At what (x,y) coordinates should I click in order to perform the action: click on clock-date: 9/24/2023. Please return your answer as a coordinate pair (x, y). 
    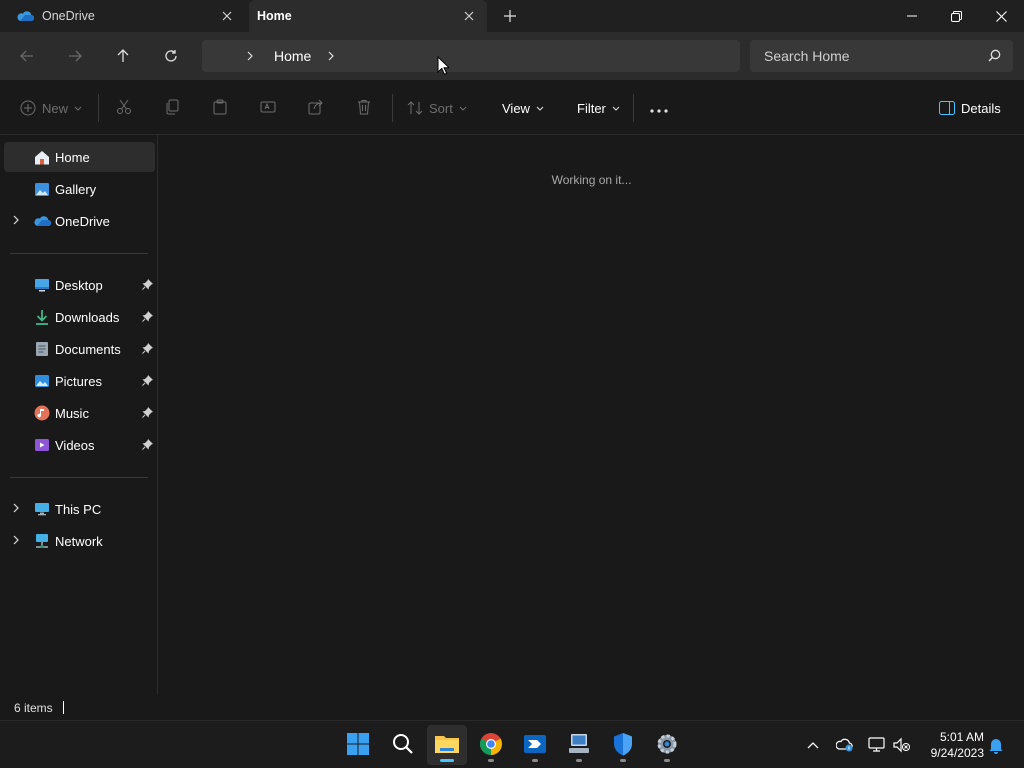
    Looking at the image, I should click on (957, 753).